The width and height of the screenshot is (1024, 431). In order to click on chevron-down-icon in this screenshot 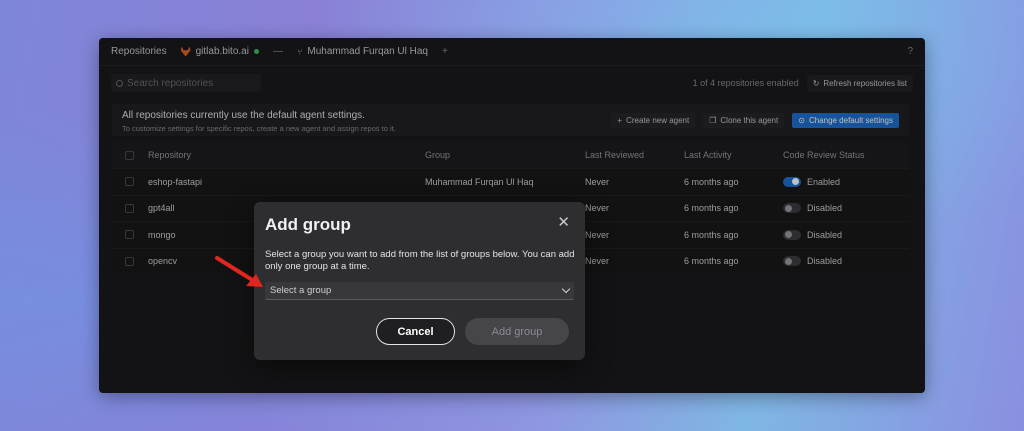, I will do `click(566, 289)`.